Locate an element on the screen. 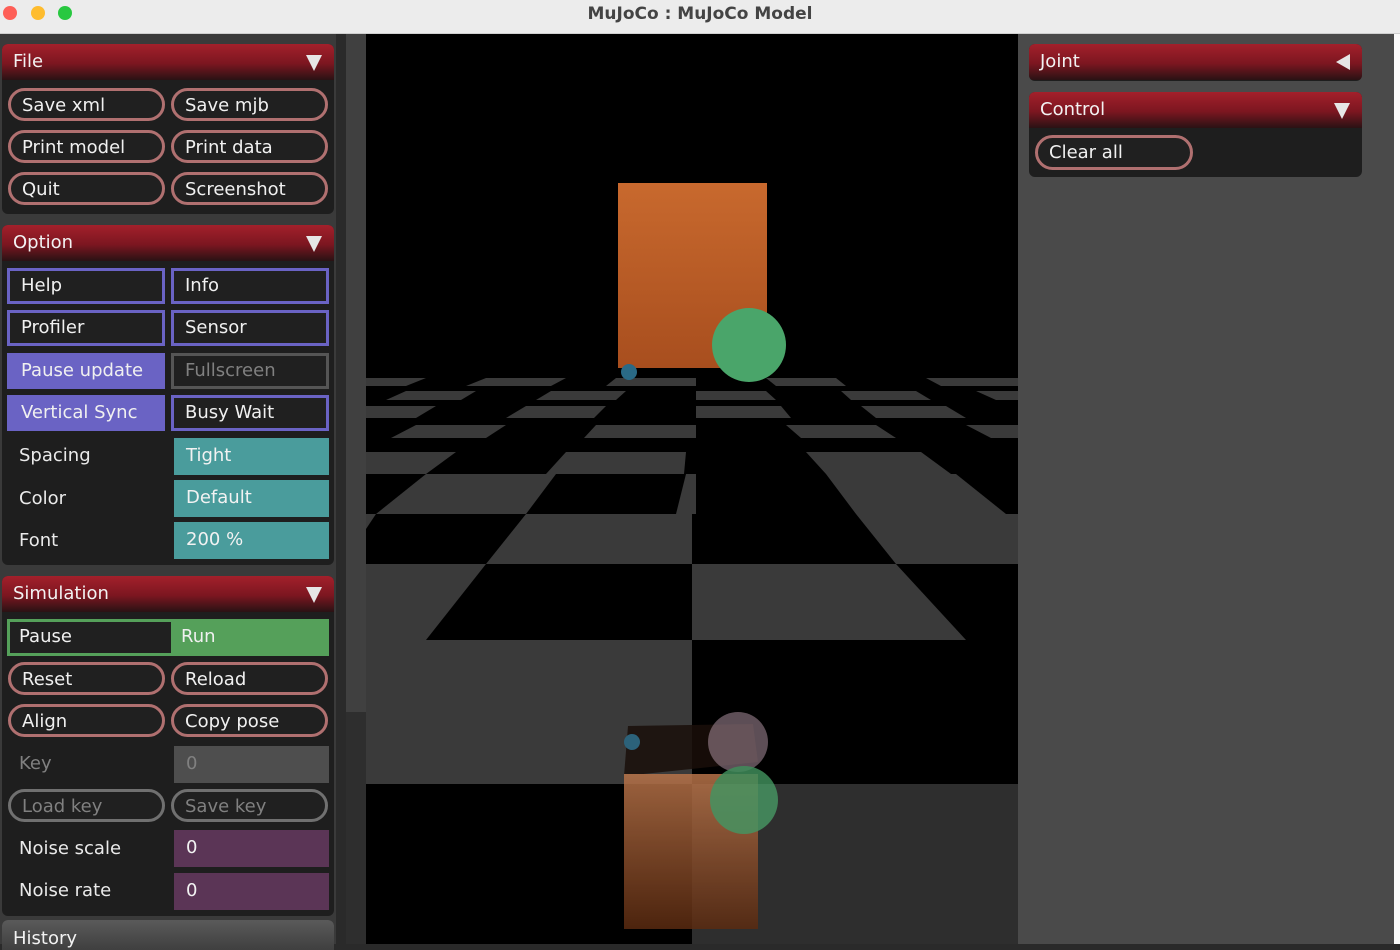 The image size is (1400, 950). green-sphere is located at coordinates (749, 345).